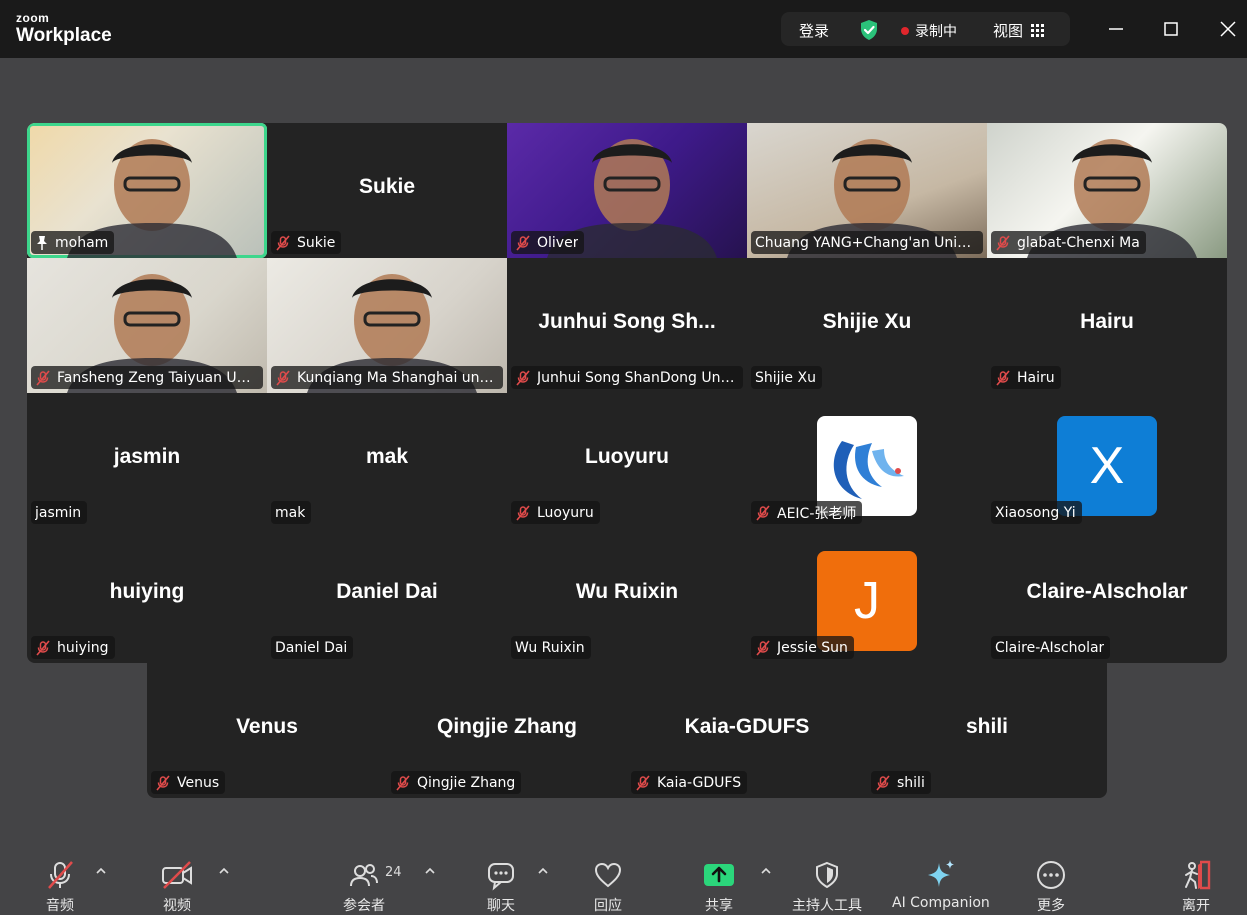  What do you see at coordinates (608, 886) in the screenshot?
I see `react-button: 回应` at bounding box center [608, 886].